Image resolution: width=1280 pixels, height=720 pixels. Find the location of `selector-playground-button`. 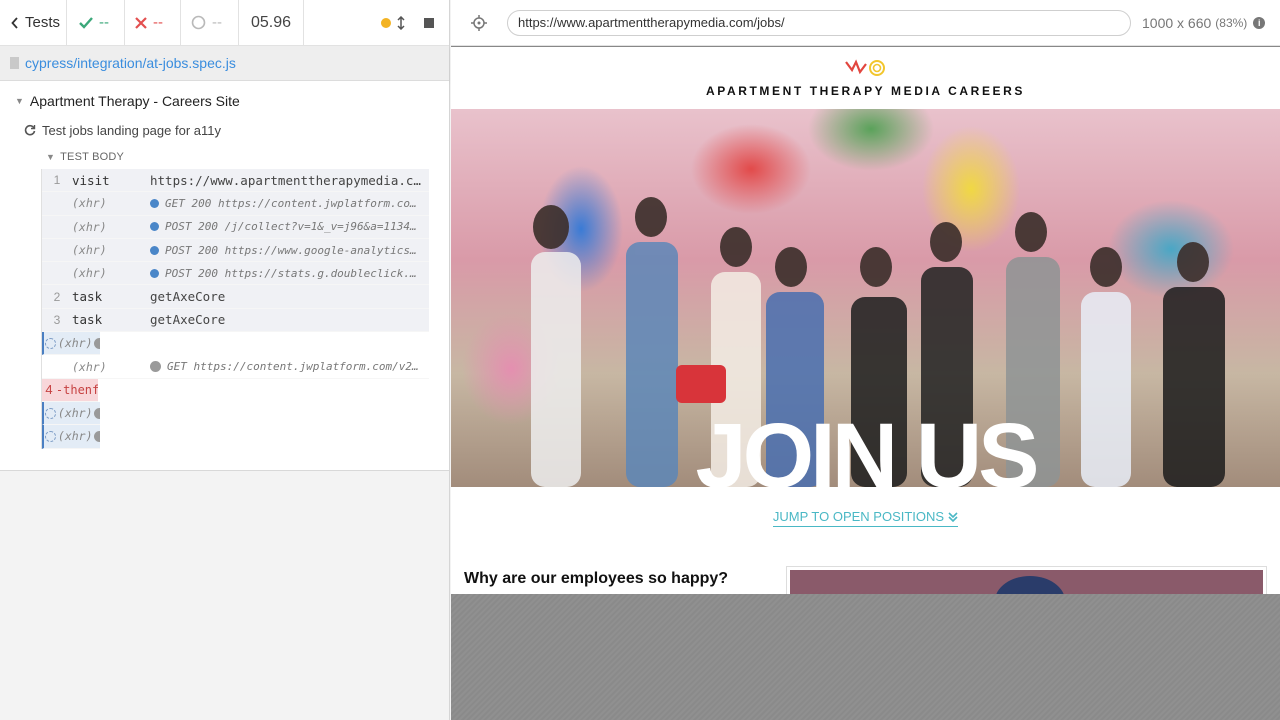

selector-playground-button is located at coordinates (479, 22).